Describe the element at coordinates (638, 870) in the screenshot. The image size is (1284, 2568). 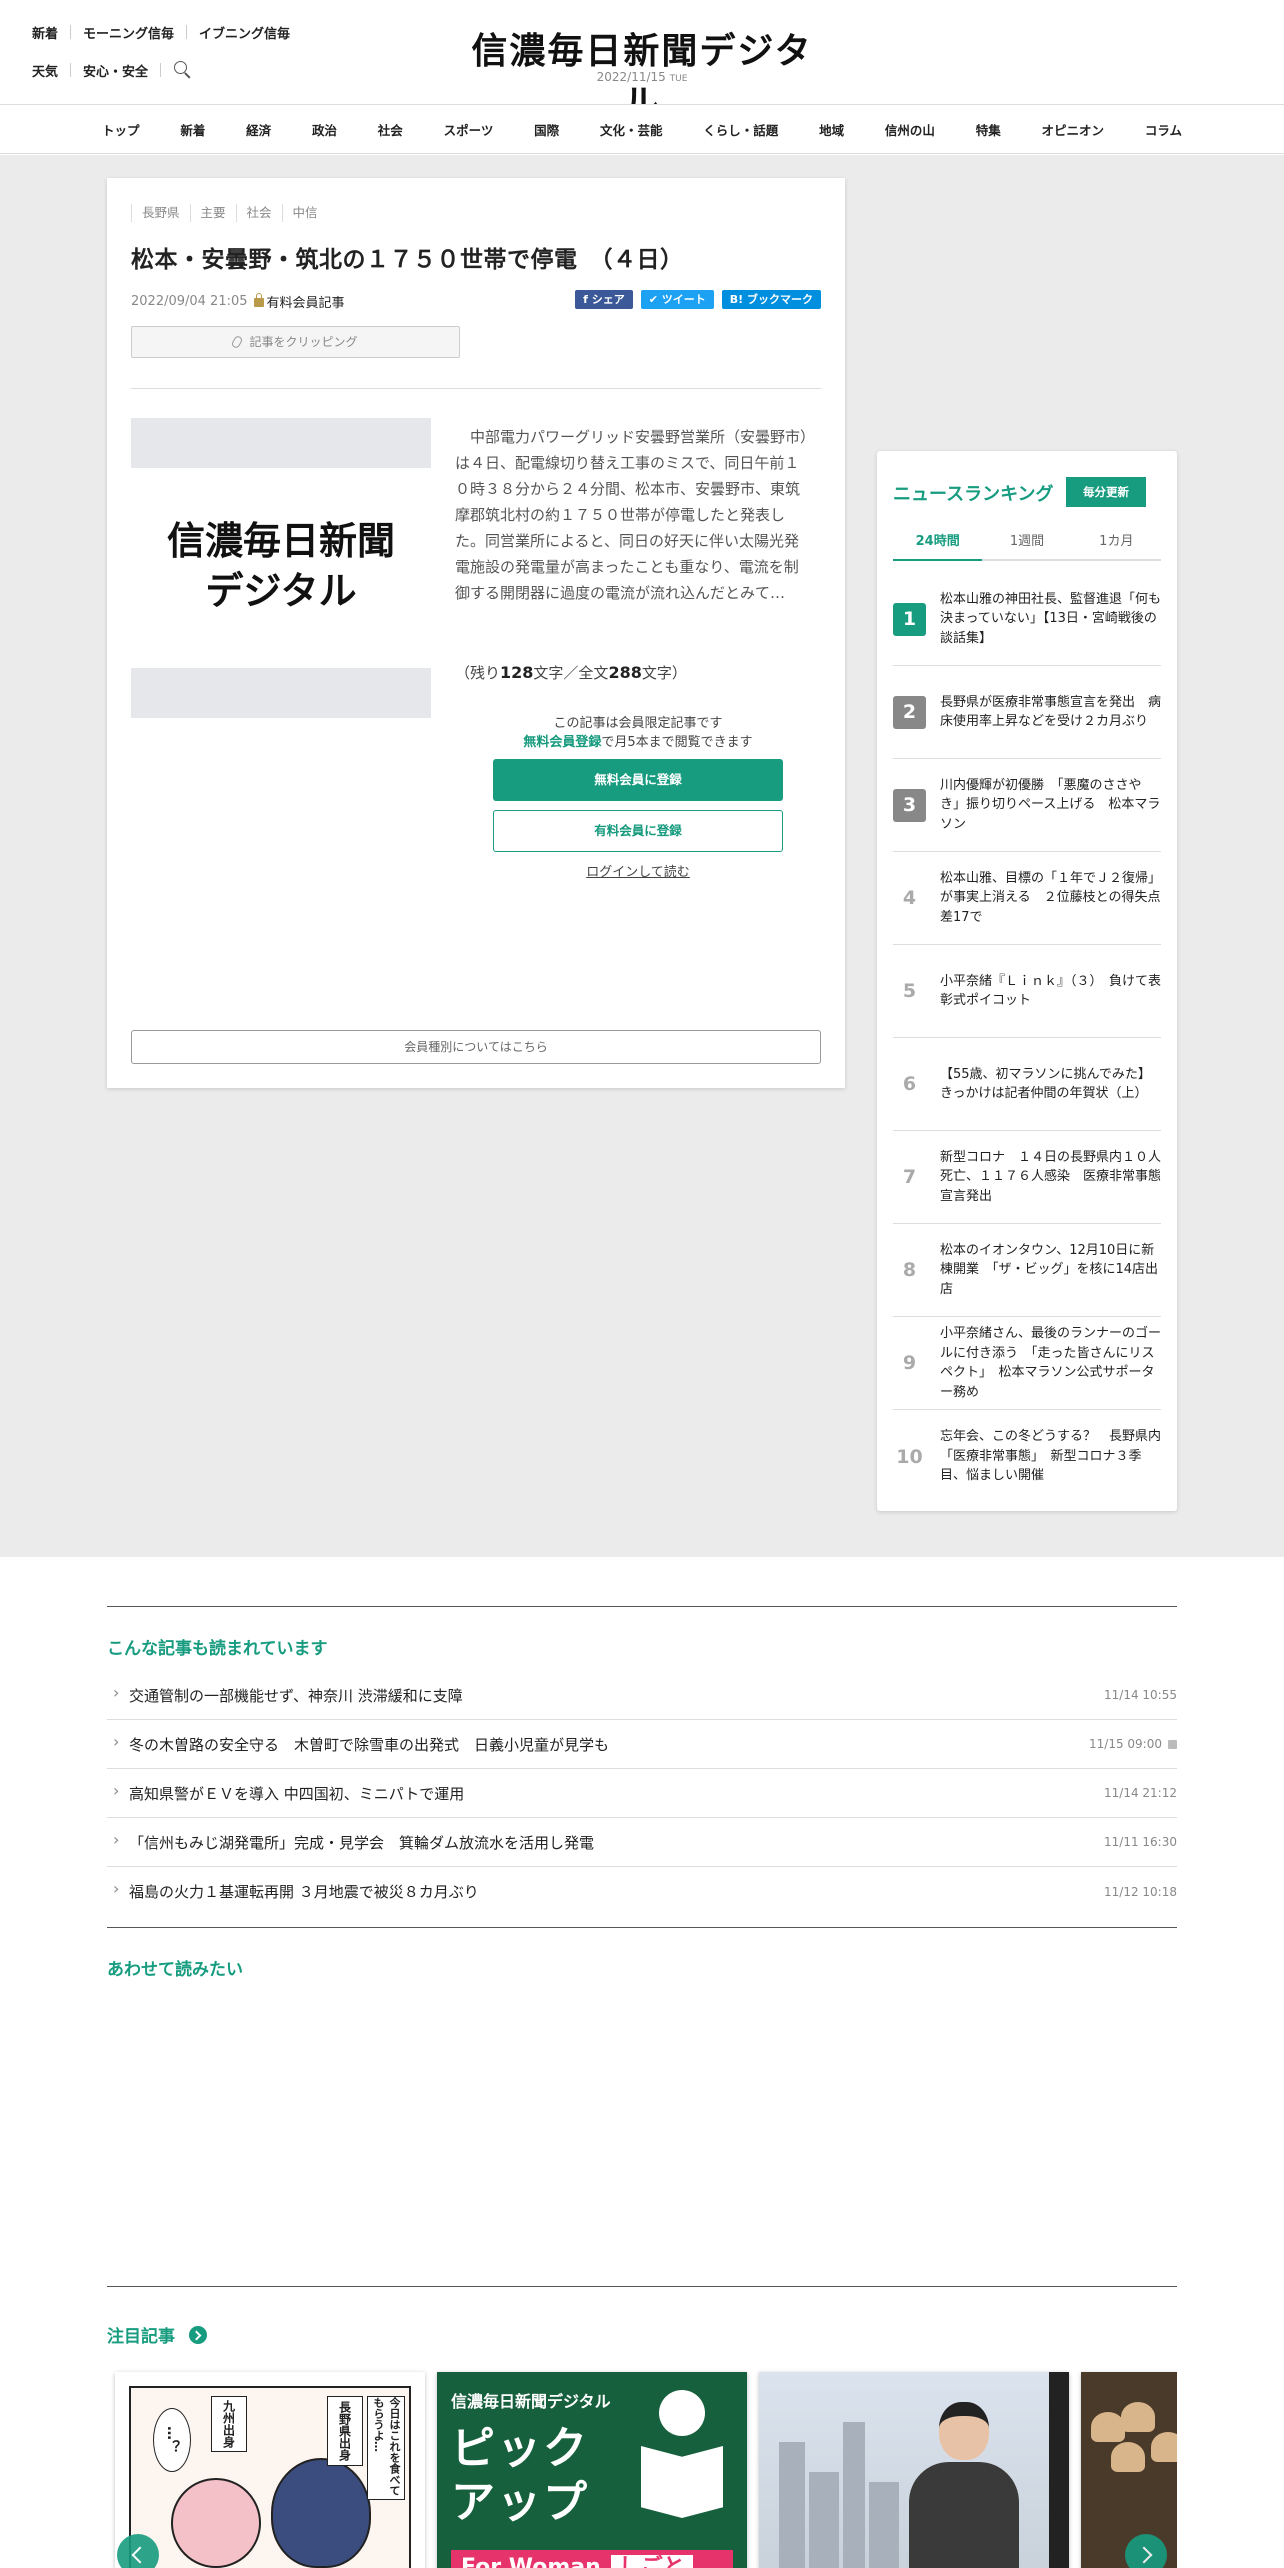
I see `login-link: ログインして読む` at that location.